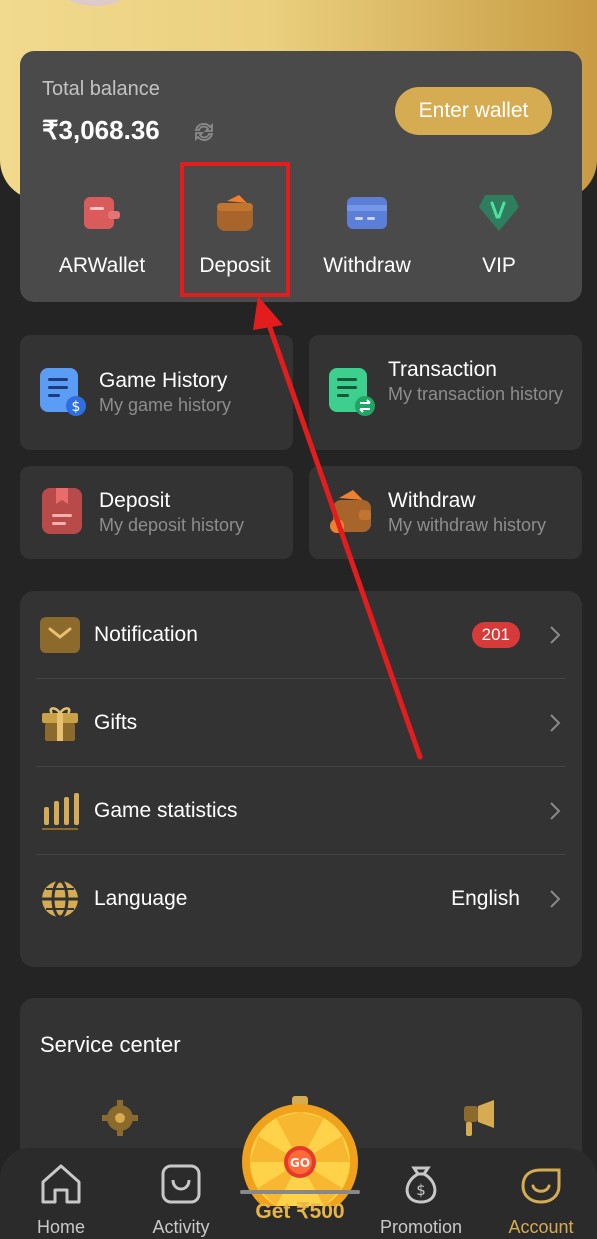 This screenshot has height=1239, width=597. What do you see at coordinates (110, 1044) in the screenshot?
I see `service-center-title: Service center` at bounding box center [110, 1044].